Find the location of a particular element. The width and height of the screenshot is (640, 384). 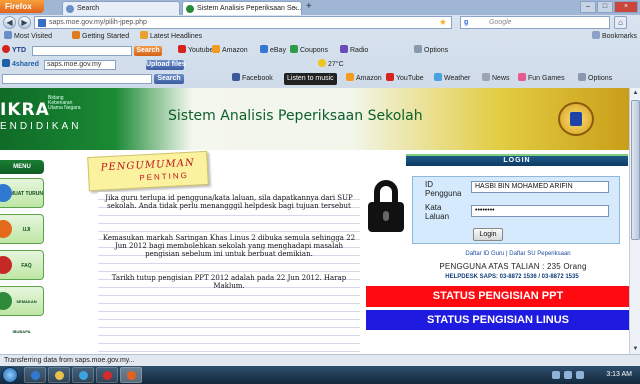

bookmarks-icon is located at coordinates (596, 35).